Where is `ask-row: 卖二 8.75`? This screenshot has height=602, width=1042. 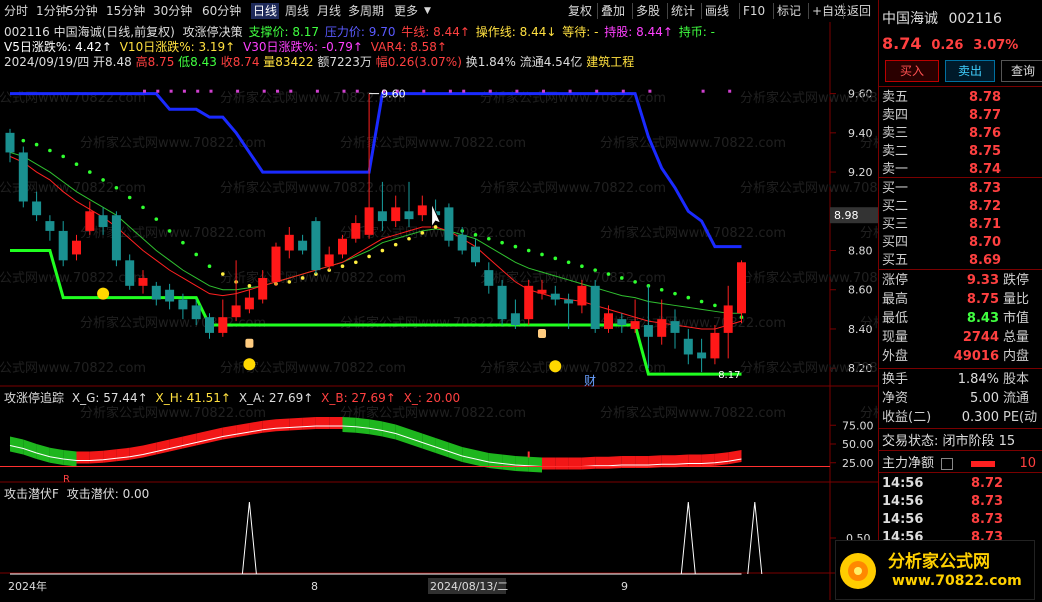 ask-row: 卖二 8.75 is located at coordinates (960, 152).